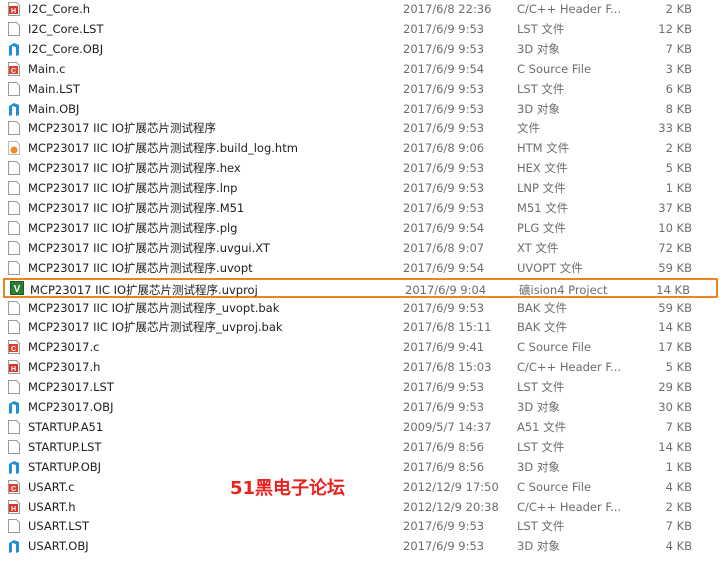 Image resolution: width=720 pixels, height=577 pixels. What do you see at coordinates (543, 208) in the screenshot?
I see `file-type: M51 文件` at bounding box center [543, 208].